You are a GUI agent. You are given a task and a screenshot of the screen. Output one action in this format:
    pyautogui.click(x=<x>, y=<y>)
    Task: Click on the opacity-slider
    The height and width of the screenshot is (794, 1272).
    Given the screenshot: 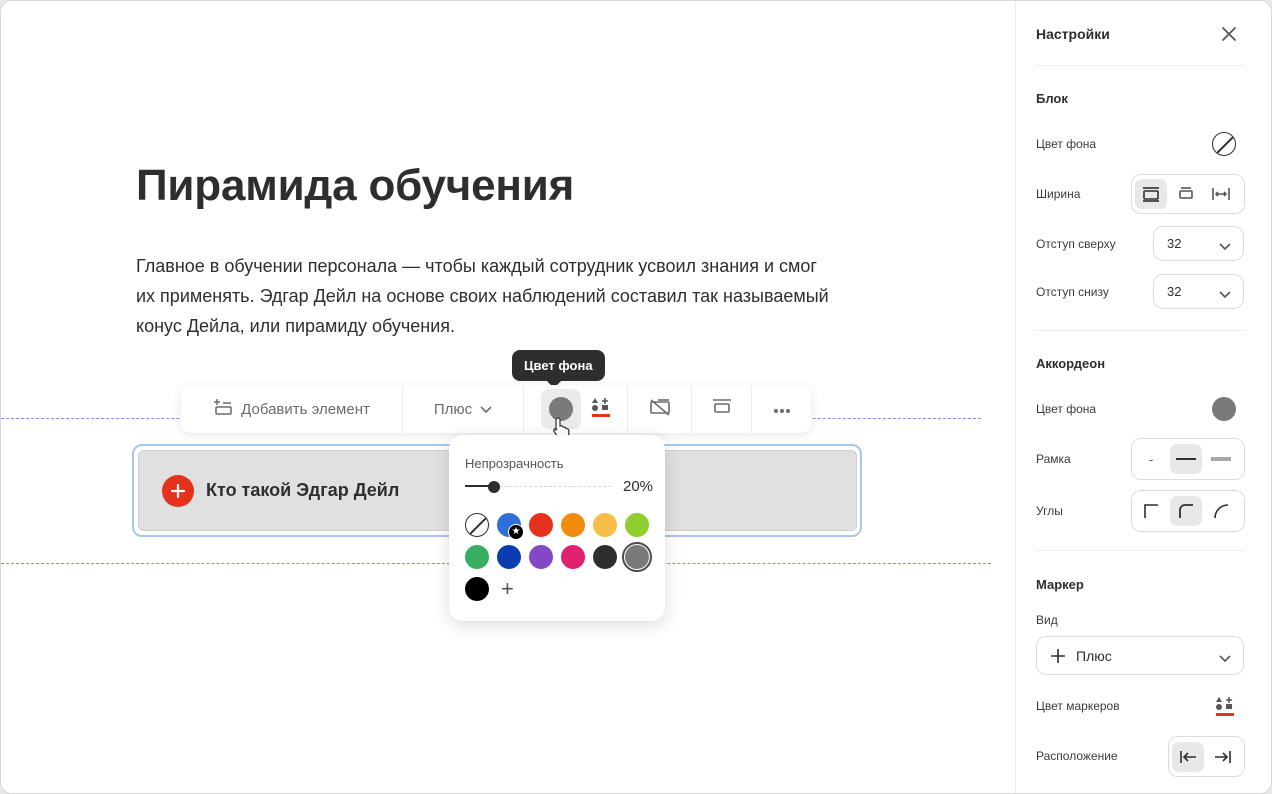 What is the action you would take?
    pyautogui.click(x=538, y=487)
    